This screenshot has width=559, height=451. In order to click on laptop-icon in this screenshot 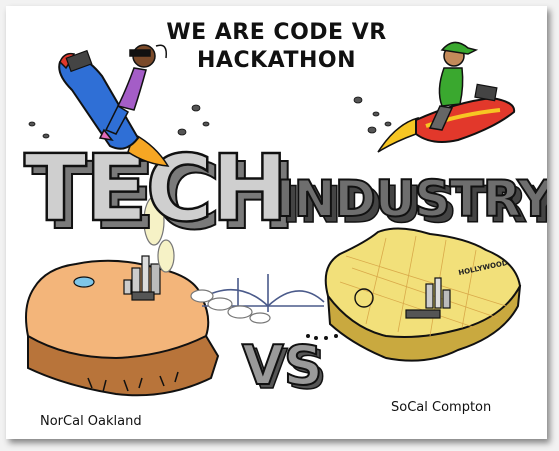, I will do `click(486, 92)`.